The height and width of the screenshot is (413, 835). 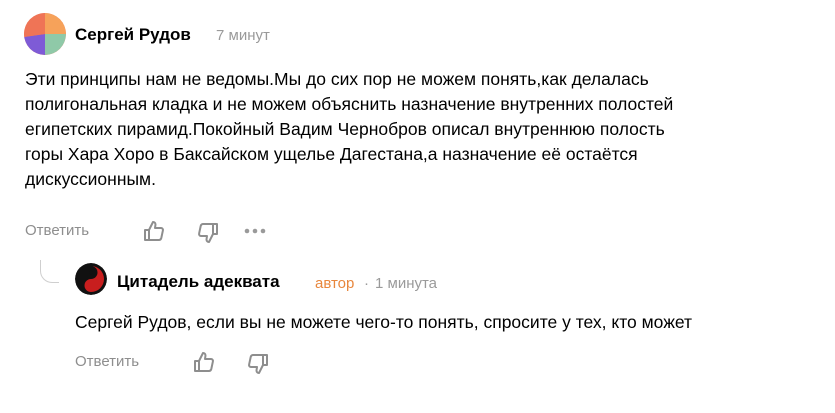 What do you see at coordinates (198, 282) in the screenshot?
I see `reply-author: Цитадель адеквата` at bounding box center [198, 282].